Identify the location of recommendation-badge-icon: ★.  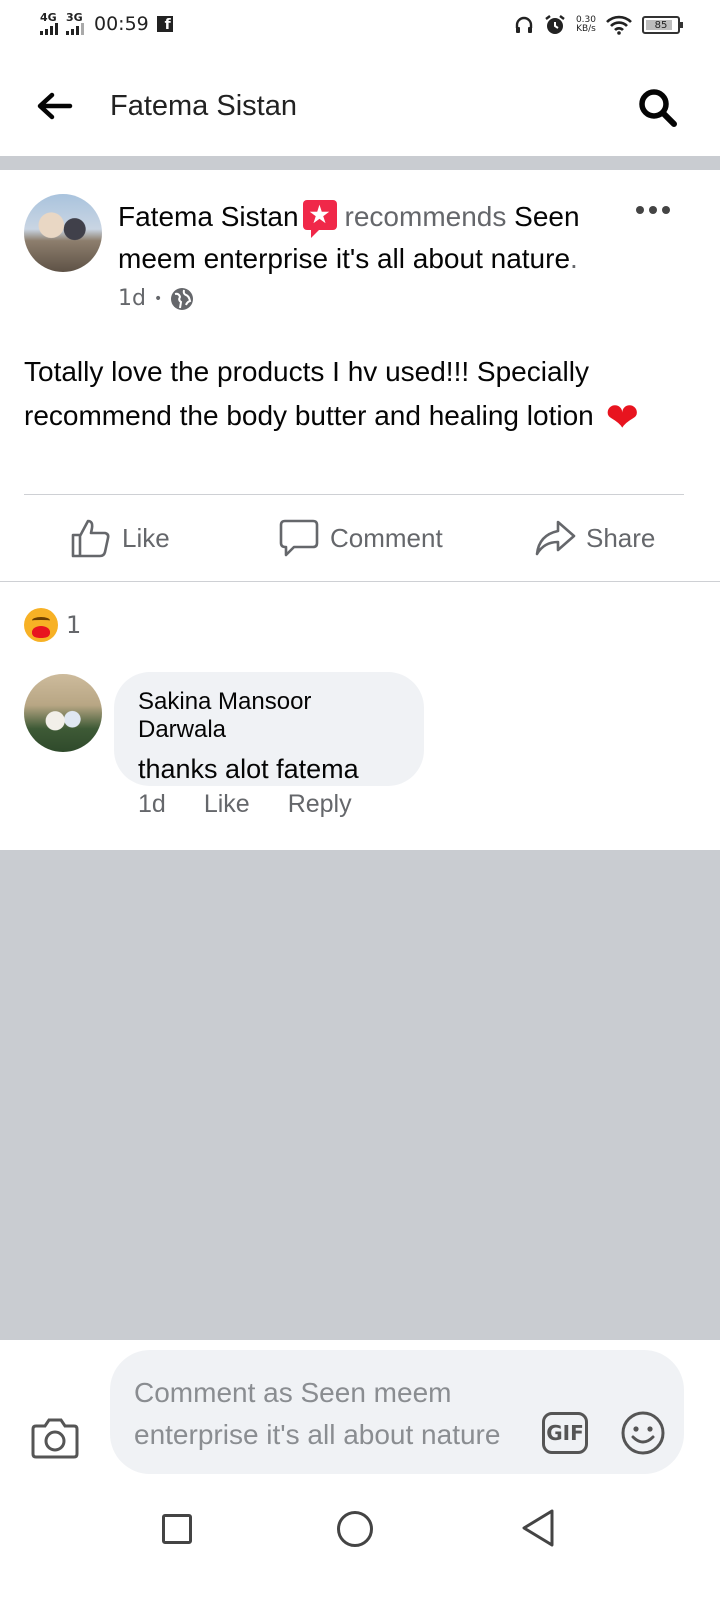
(319, 219).